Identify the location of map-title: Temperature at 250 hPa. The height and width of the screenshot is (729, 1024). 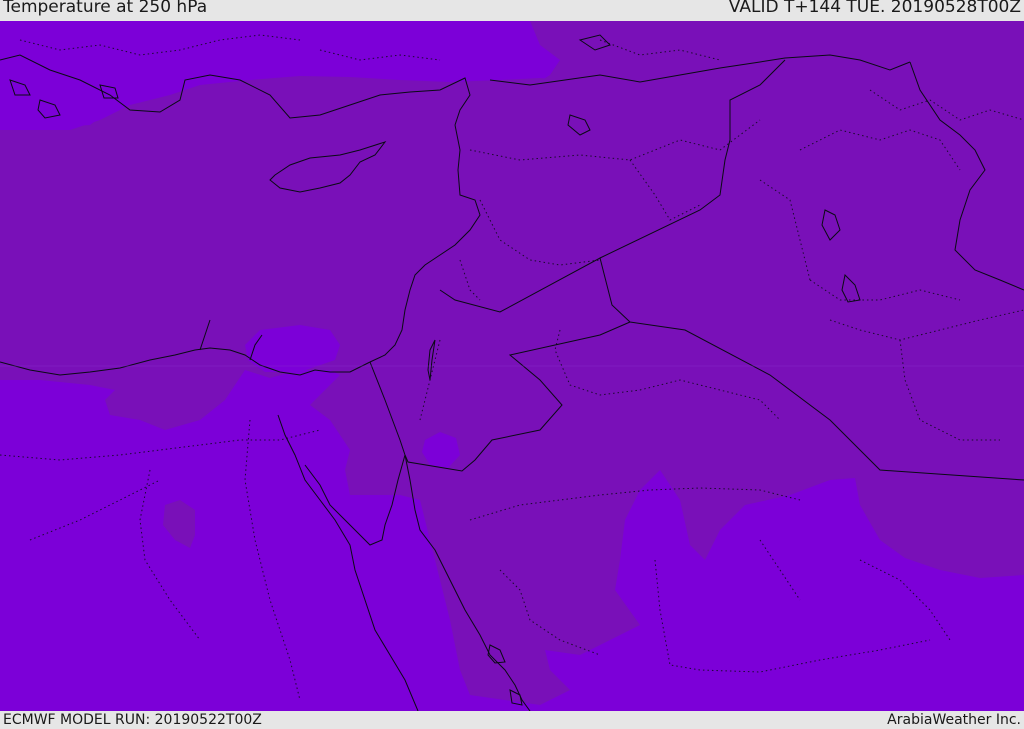
(105, 8).